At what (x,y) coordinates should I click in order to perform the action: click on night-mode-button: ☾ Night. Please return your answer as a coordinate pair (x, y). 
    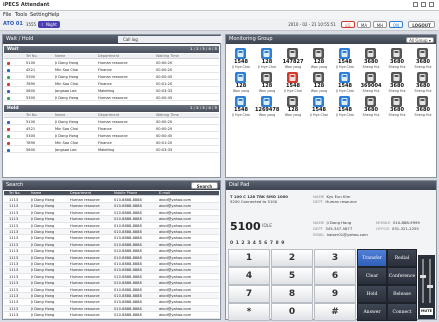
    Looking at the image, I should click on (49, 24).